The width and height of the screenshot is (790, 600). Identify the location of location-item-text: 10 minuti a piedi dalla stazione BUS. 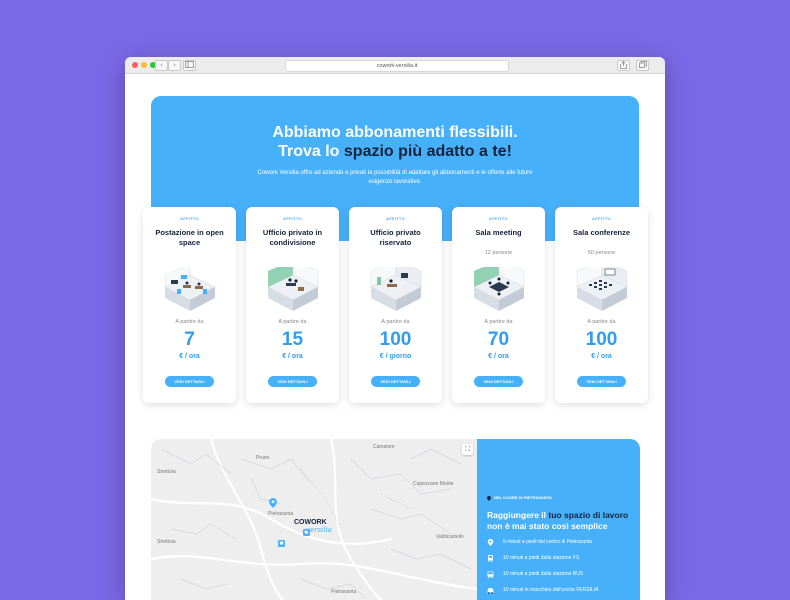
(543, 574).